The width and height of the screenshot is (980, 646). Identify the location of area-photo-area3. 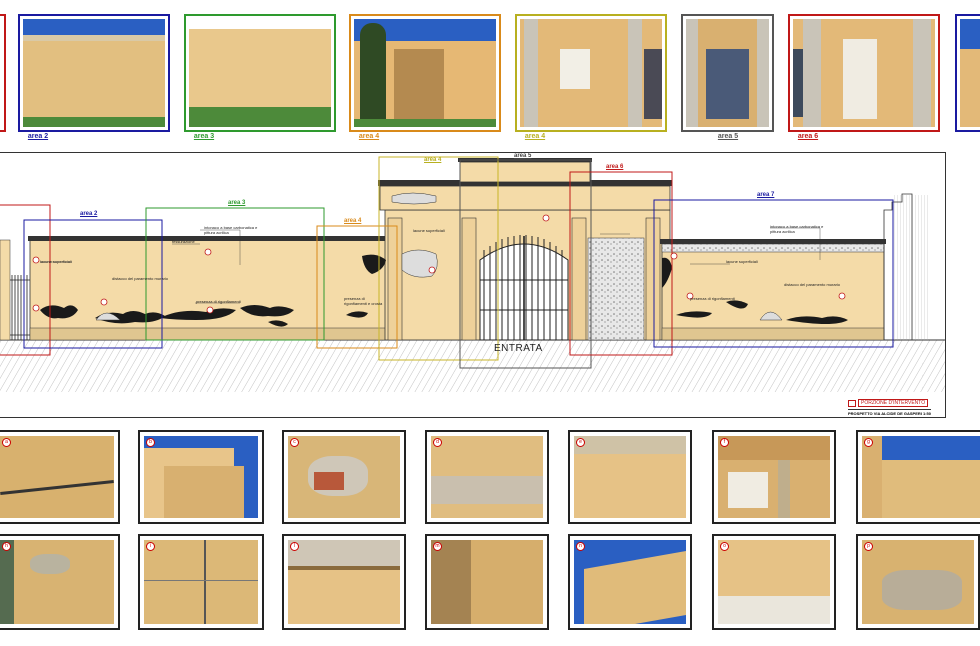
(260, 73).